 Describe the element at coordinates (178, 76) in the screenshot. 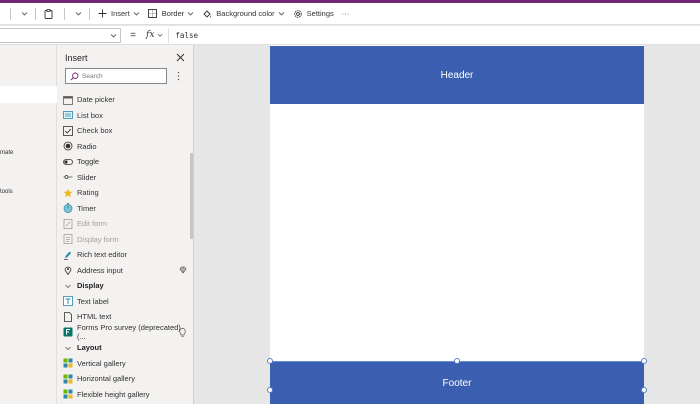

I see `more-options-icon` at that location.